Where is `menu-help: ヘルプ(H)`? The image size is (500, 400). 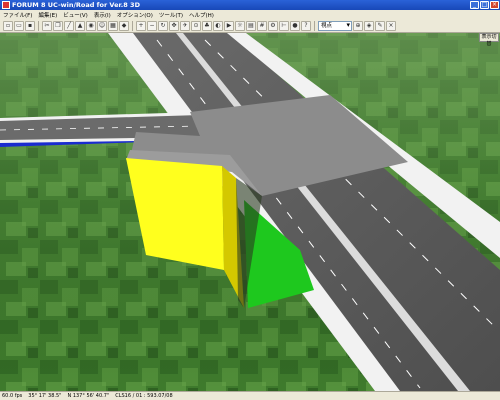 menu-help: ヘルプ(H) is located at coordinates (201, 15).